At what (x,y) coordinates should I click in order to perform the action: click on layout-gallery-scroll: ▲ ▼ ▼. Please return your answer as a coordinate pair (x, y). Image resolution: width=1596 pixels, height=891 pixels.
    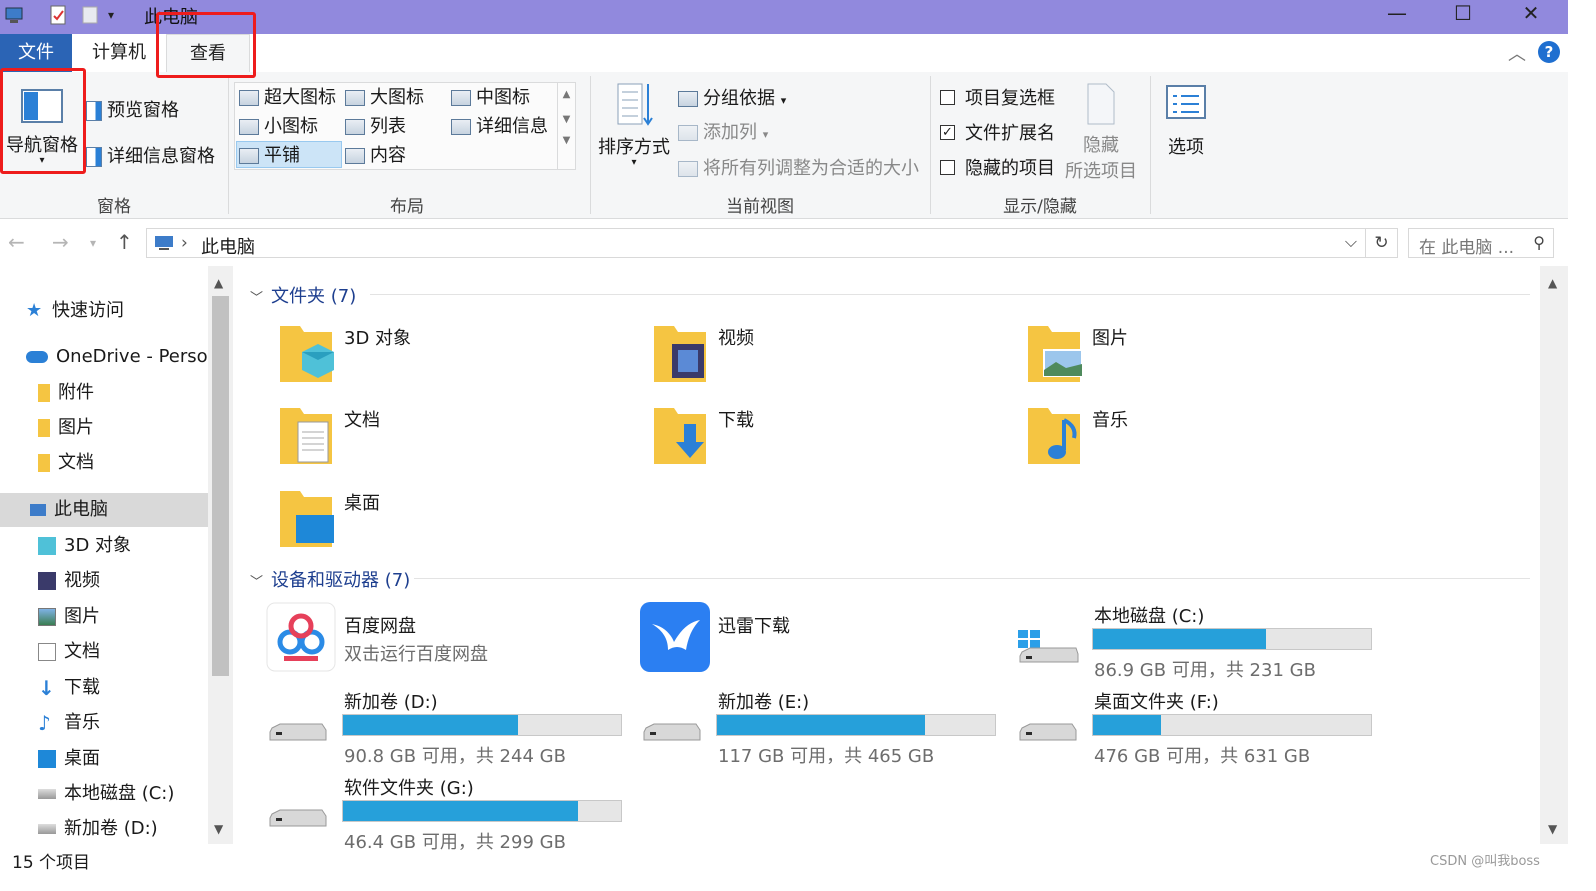
    Looking at the image, I should click on (566, 126).